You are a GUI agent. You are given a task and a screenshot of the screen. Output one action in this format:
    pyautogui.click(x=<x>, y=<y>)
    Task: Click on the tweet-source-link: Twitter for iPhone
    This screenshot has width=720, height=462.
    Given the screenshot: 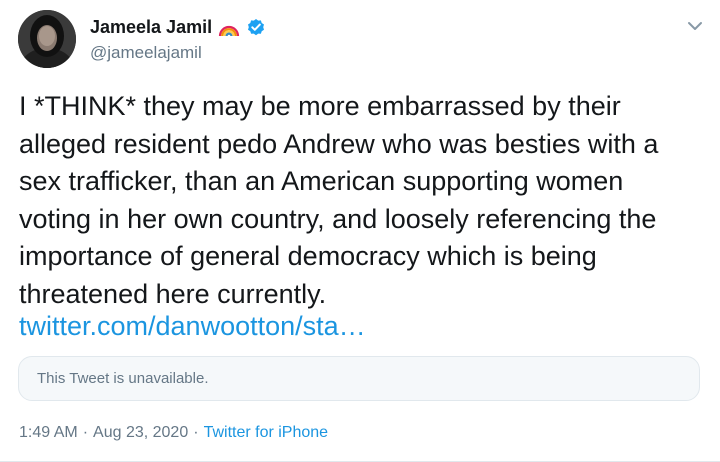 What is the action you would take?
    pyautogui.click(x=266, y=433)
    